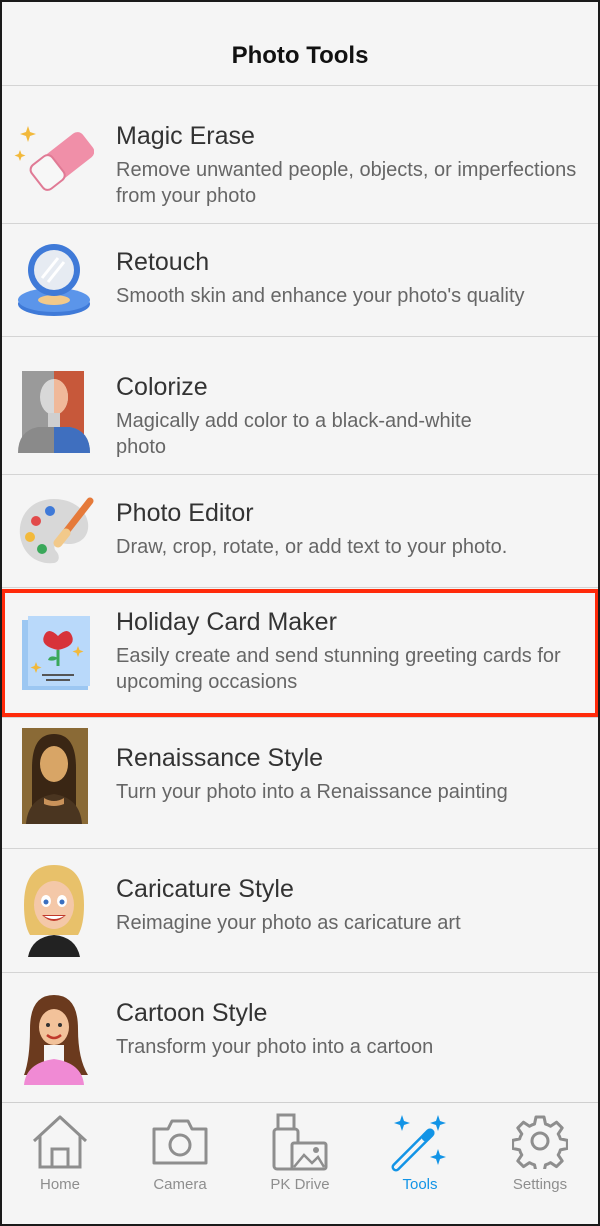 This screenshot has width=600, height=1226. I want to click on tool-title: Holiday Card Maker, so click(226, 622).